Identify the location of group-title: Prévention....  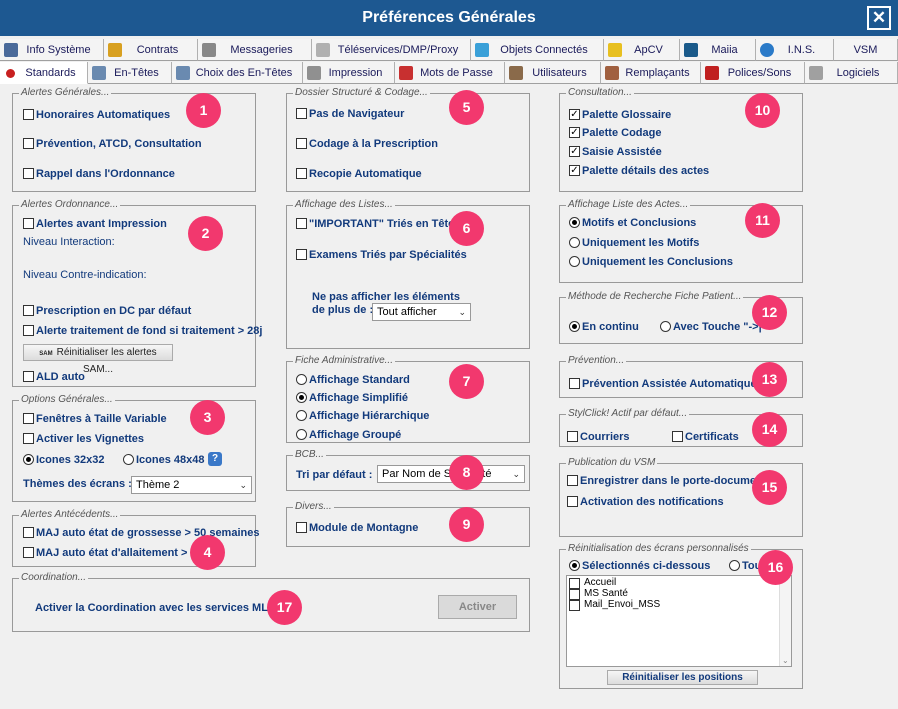
(596, 361).